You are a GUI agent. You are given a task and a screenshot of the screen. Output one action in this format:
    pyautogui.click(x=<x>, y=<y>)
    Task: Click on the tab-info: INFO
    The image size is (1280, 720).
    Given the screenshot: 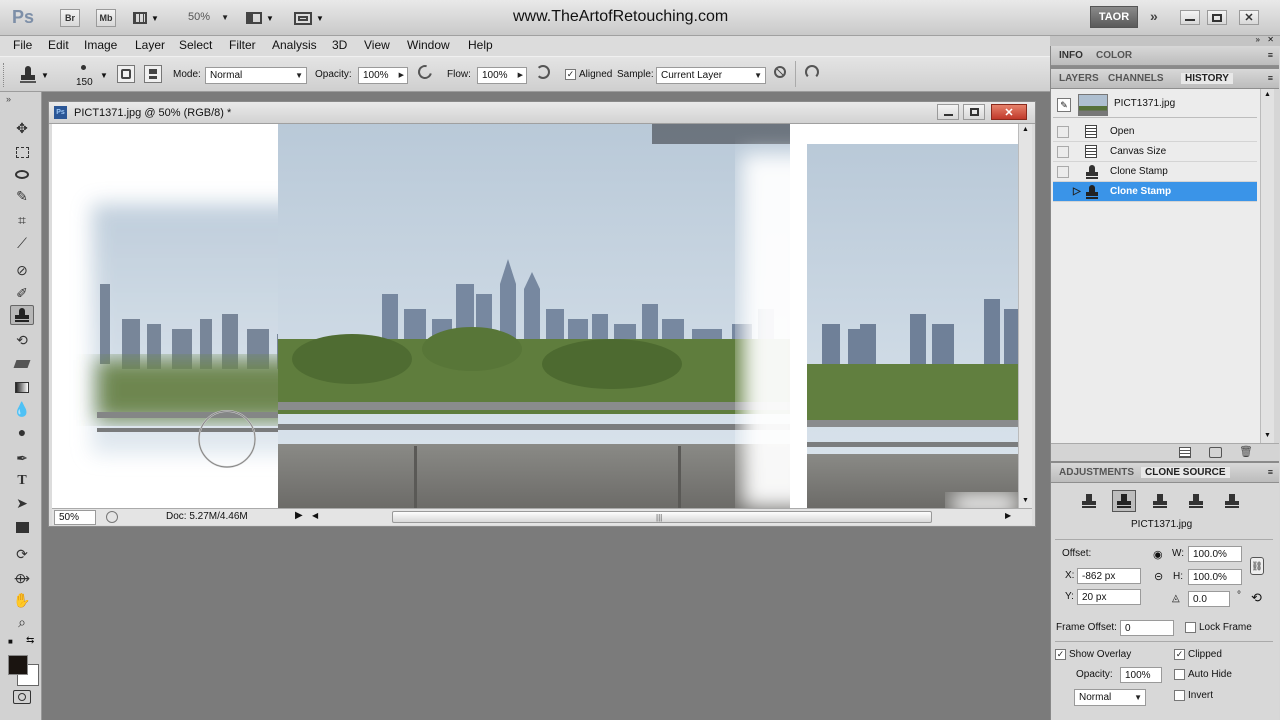 What is the action you would take?
    pyautogui.click(x=1071, y=55)
    